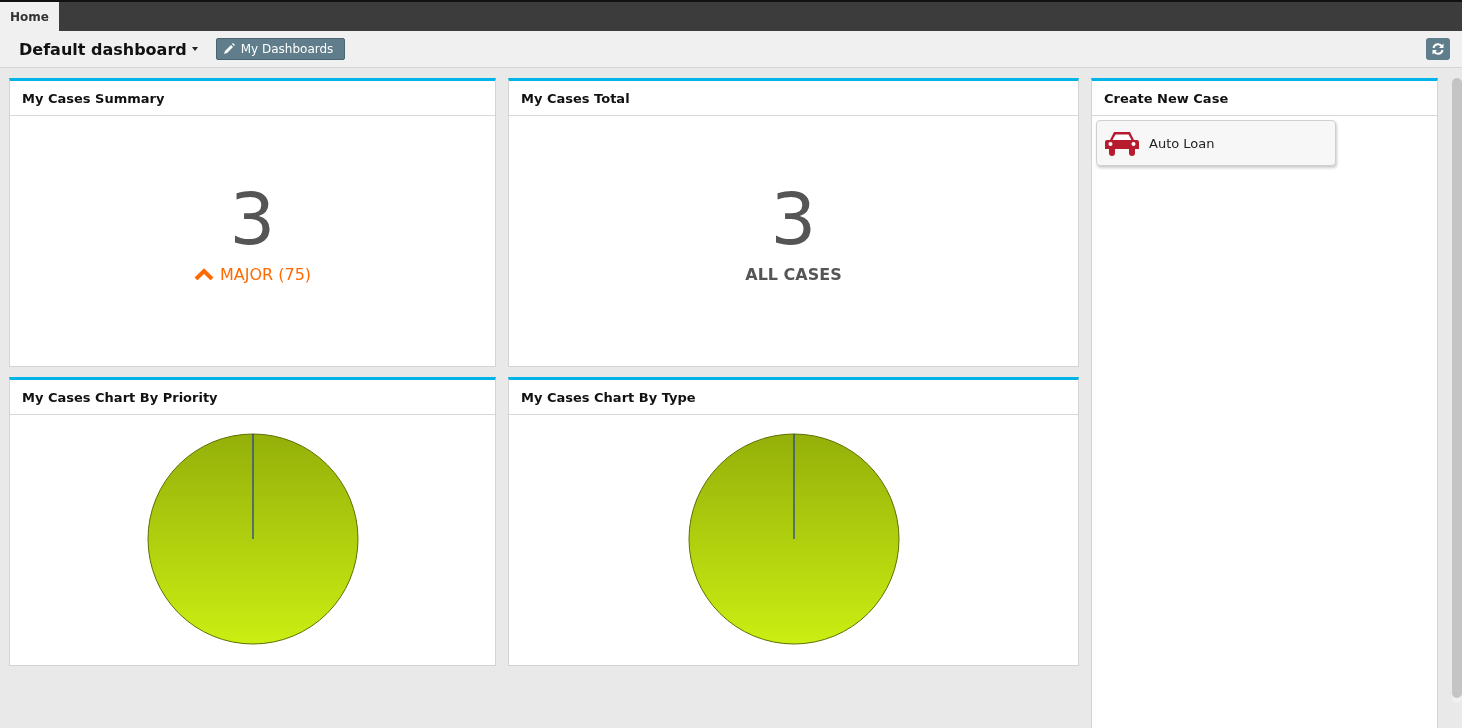  What do you see at coordinates (252, 98) in the screenshot?
I see `widget-title: My Cases Summary` at bounding box center [252, 98].